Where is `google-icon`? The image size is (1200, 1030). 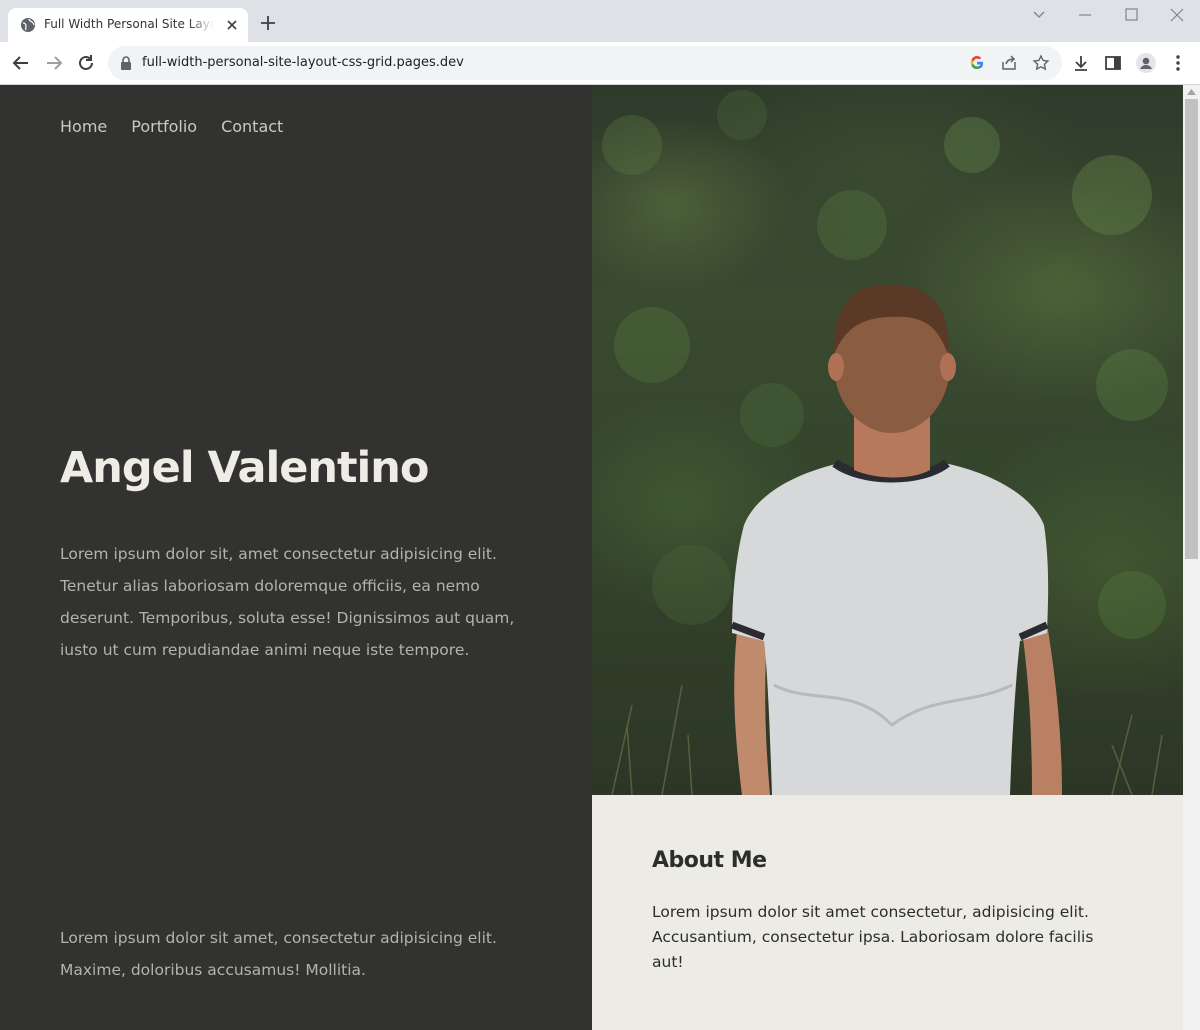
google-icon is located at coordinates (977, 63).